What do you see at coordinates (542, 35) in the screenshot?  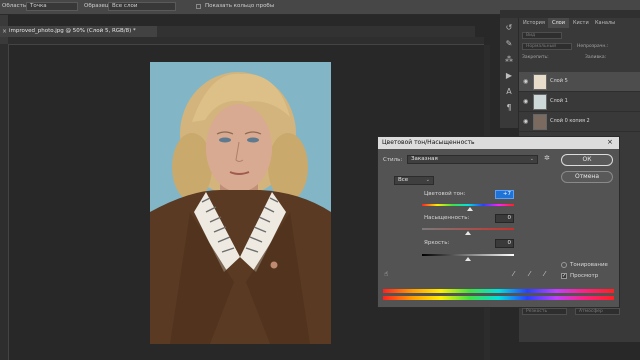 I see `layer-kind-filter: Вид` at bounding box center [542, 35].